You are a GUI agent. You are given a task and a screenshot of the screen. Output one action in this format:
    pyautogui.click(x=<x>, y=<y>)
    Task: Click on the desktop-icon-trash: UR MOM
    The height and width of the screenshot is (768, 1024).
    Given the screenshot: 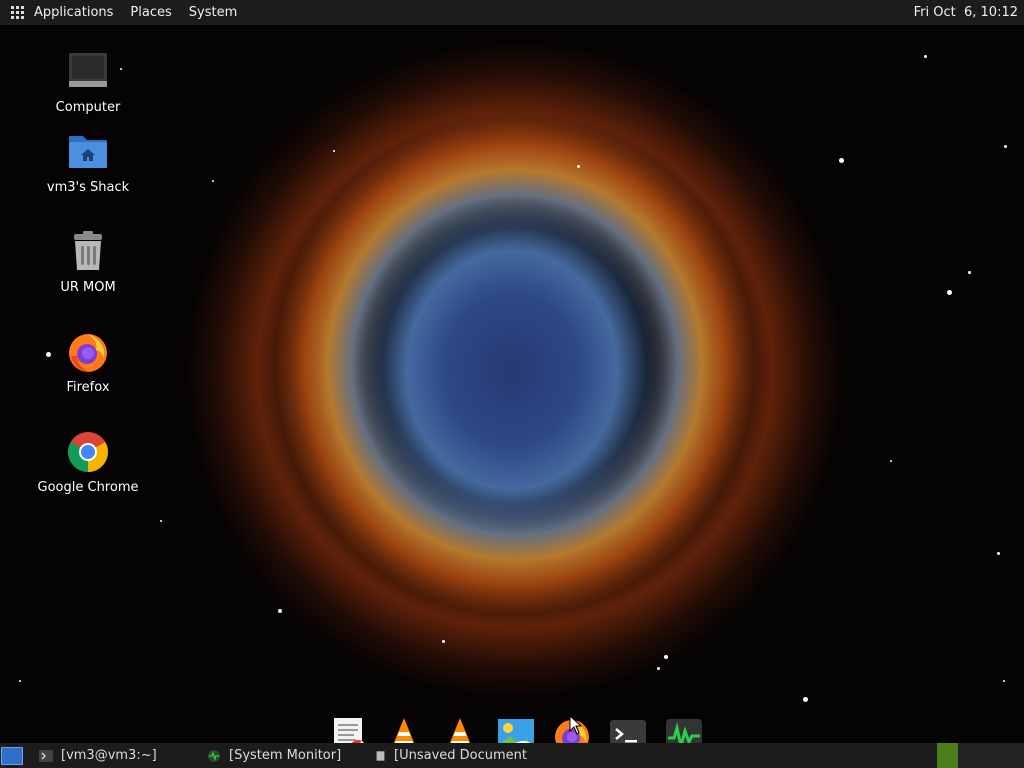 What is the action you would take?
    pyautogui.click(x=88, y=262)
    